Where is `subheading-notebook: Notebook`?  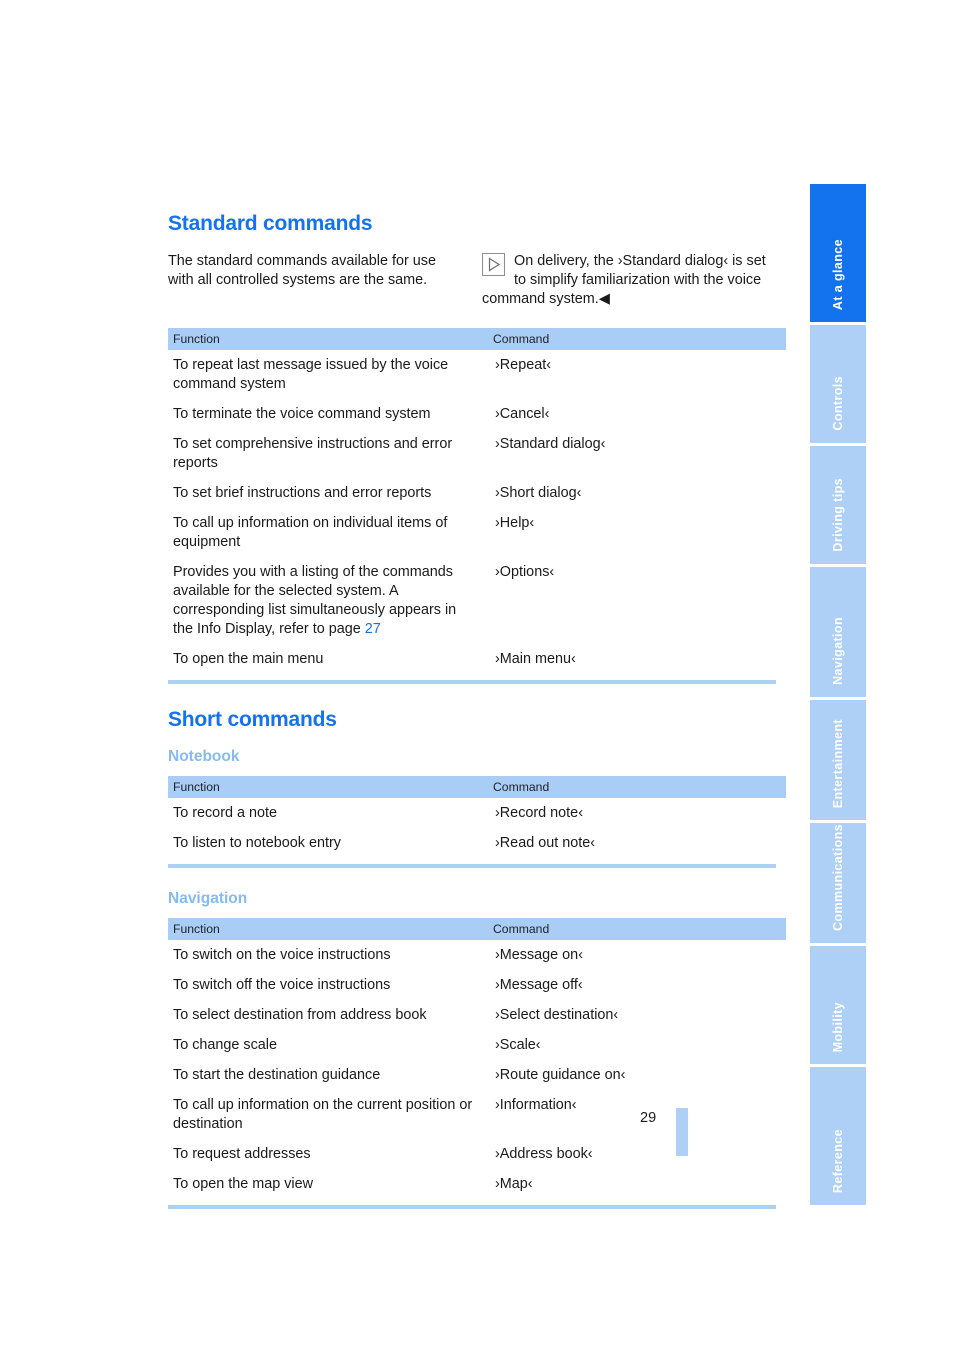 subheading-notebook: Notebook is located at coordinates (204, 756).